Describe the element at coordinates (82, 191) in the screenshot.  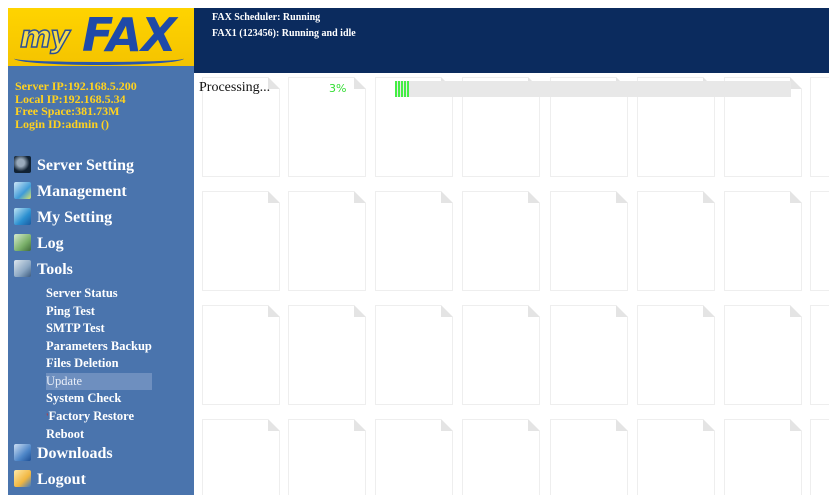
I see `menu-management-label: Management` at that location.